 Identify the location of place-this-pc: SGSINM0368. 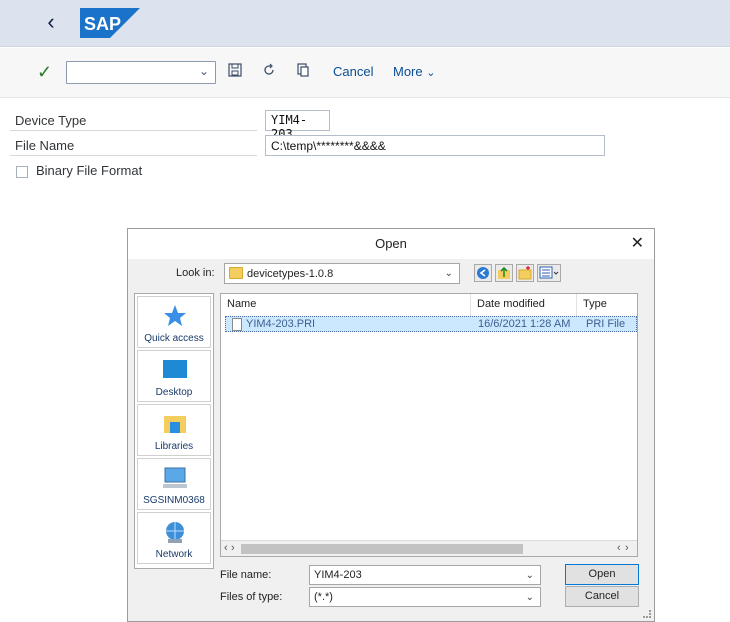
(174, 484).